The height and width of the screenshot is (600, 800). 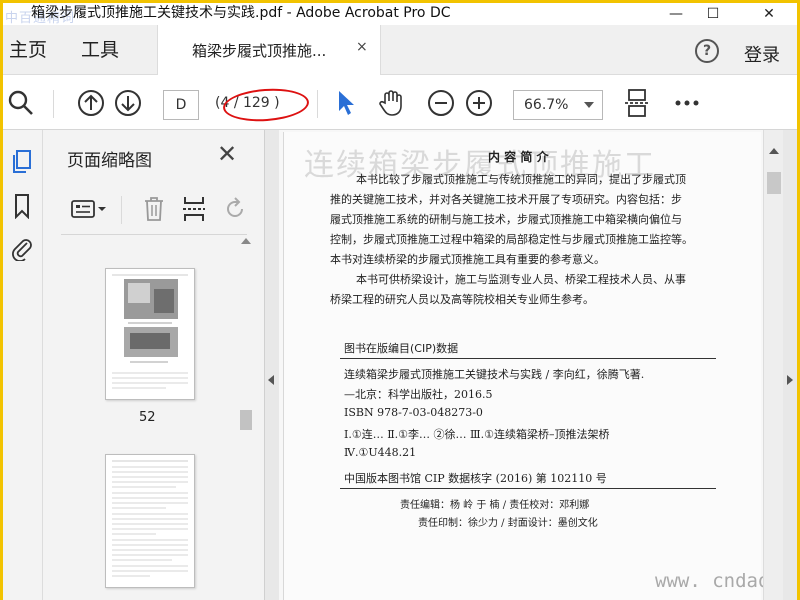 What do you see at coordinates (401, 348) in the screenshot?
I see `cip-heading: 图书在版编目(CIP)数据` at bounding box center [401, 348].